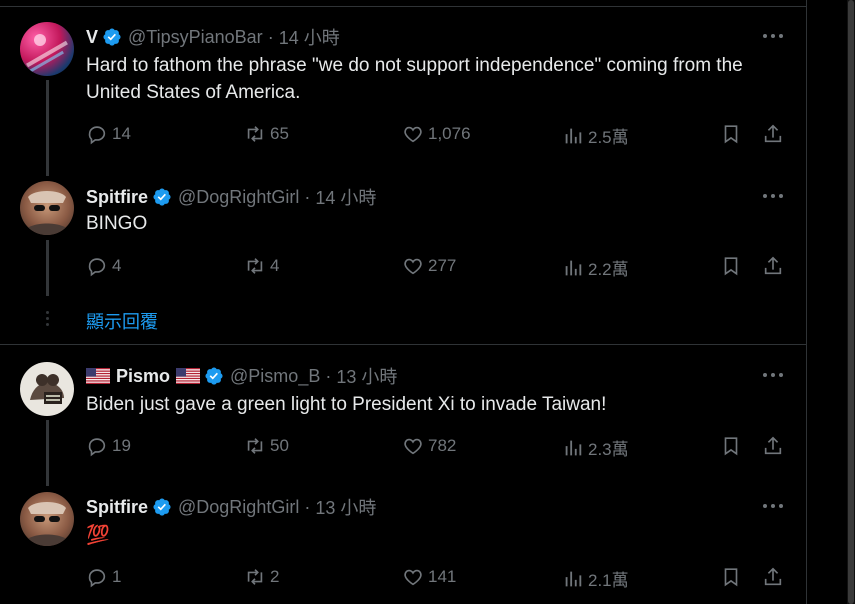 This screenshot has width=855, height=604. I want to click on like-button: 782, so click(429, 446).